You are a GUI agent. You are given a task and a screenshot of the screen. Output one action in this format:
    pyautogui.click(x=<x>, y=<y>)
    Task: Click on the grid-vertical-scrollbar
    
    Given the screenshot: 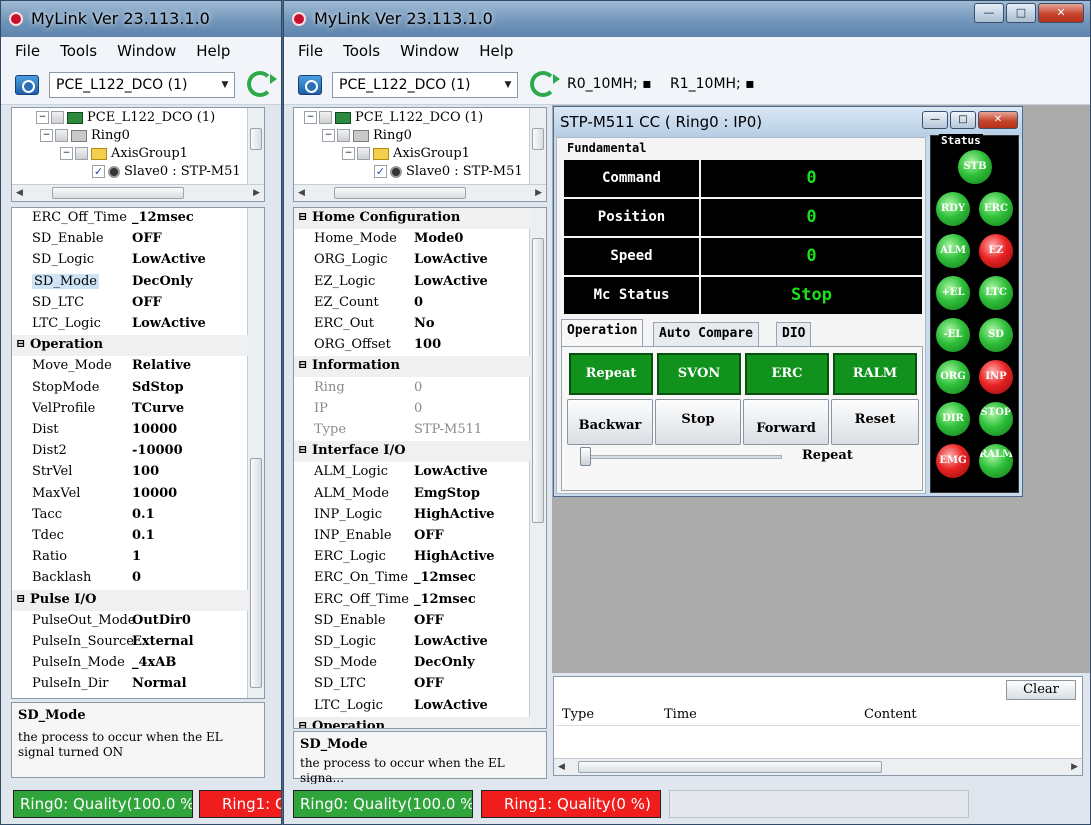 What is the action you would take?
    pyautogui.click(x=537, y=468)
    